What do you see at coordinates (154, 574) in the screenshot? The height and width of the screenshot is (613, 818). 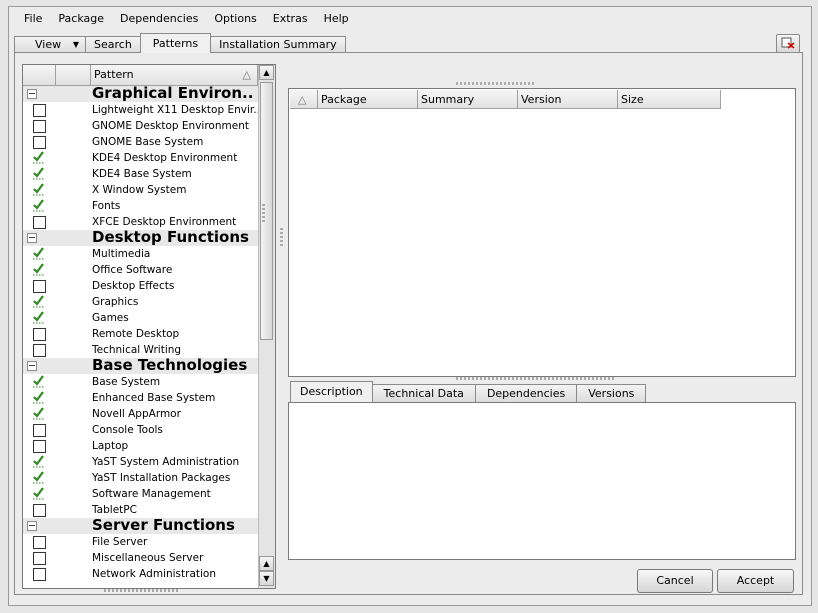 I see `pattern-label: Network Administration` at bounding box center [154, 574].